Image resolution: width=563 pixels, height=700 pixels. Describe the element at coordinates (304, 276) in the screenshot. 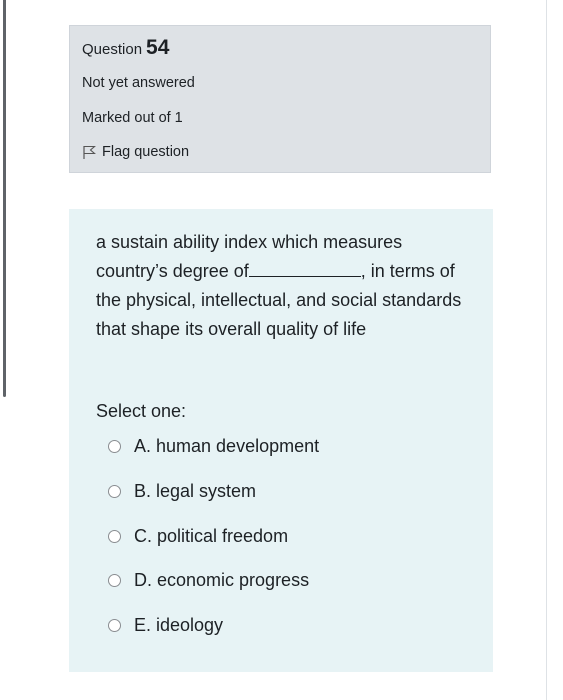

I see `fill-in-blank` at that location.